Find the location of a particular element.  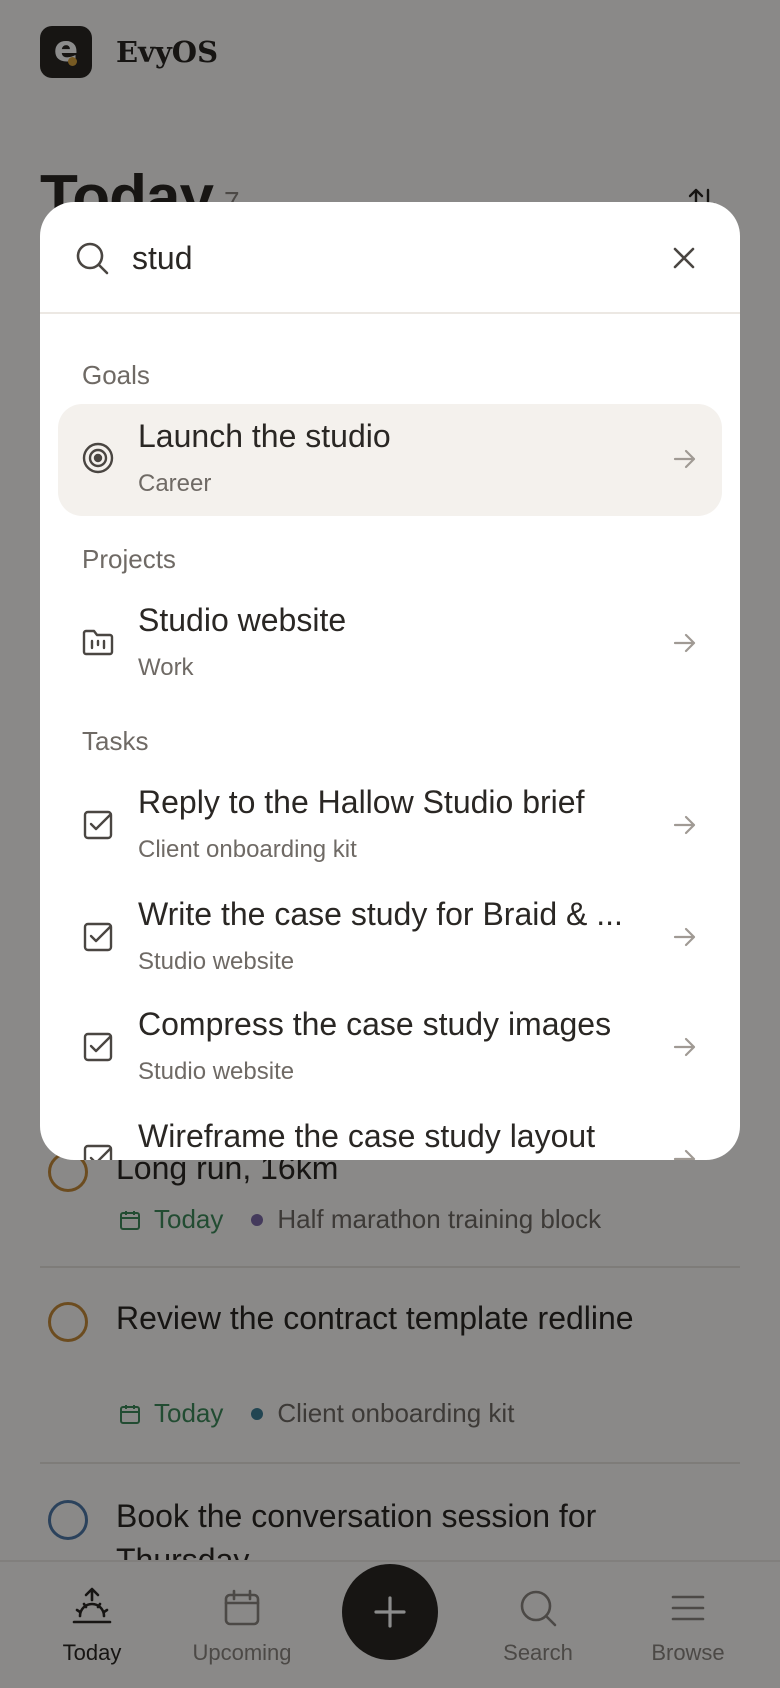

result-title: Reply to the Hallow Studio brief is located at coordinates (361, 802).